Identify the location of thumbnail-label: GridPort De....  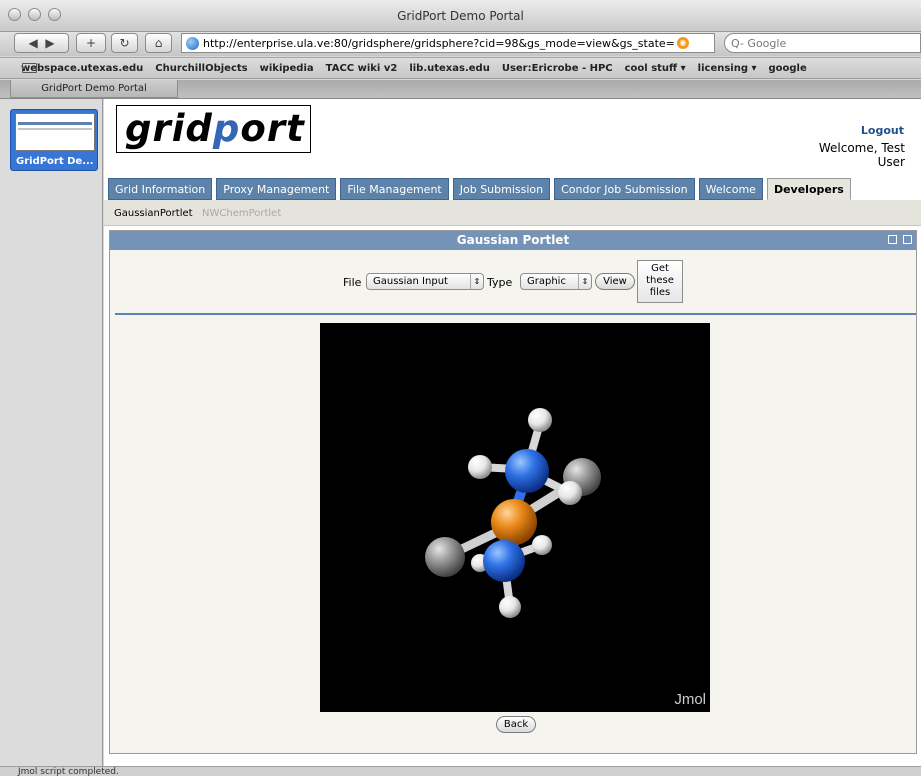
(55, 161).